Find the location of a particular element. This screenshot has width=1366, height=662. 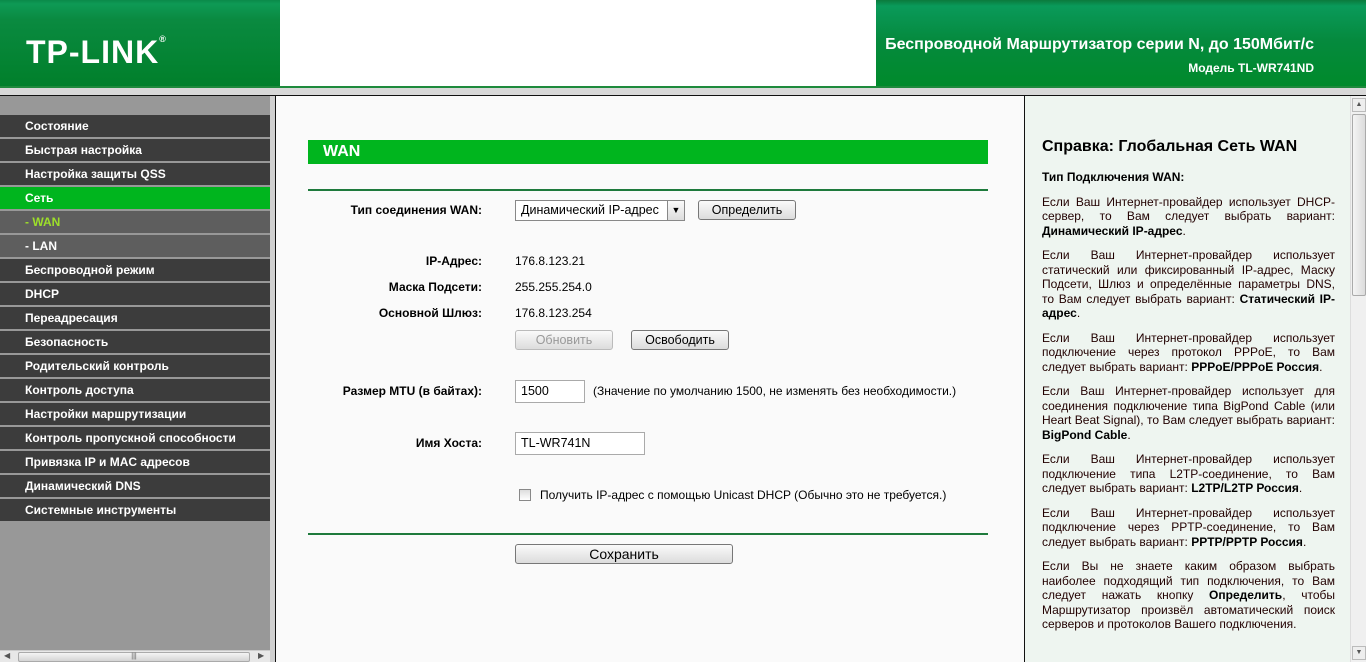

mtu-label: Размер MTU (в байтах): is located at coordinates (412, 391).